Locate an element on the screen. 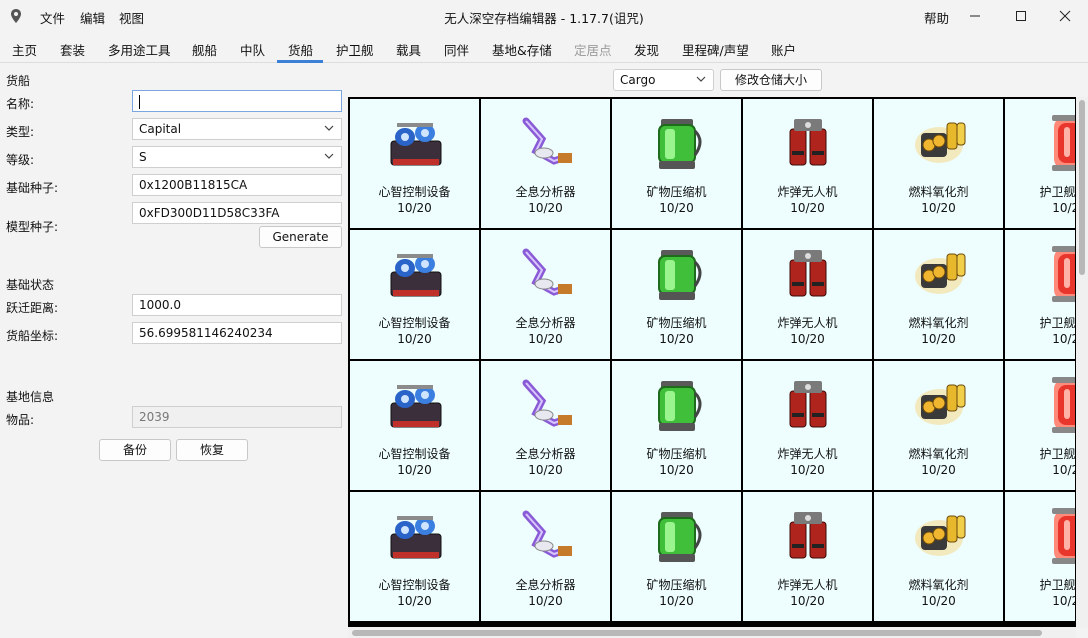  tab-starship: 舰船 is located at coordinates (204, 49).